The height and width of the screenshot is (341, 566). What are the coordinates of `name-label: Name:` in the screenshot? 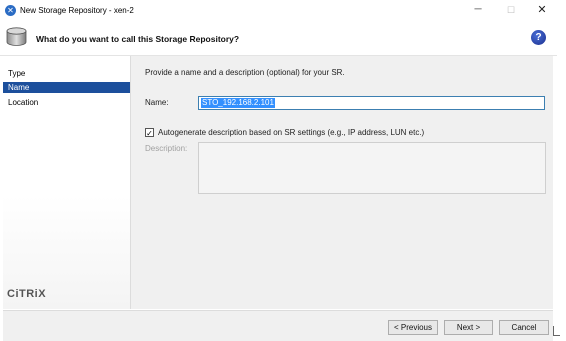 It's located at (157, 102).